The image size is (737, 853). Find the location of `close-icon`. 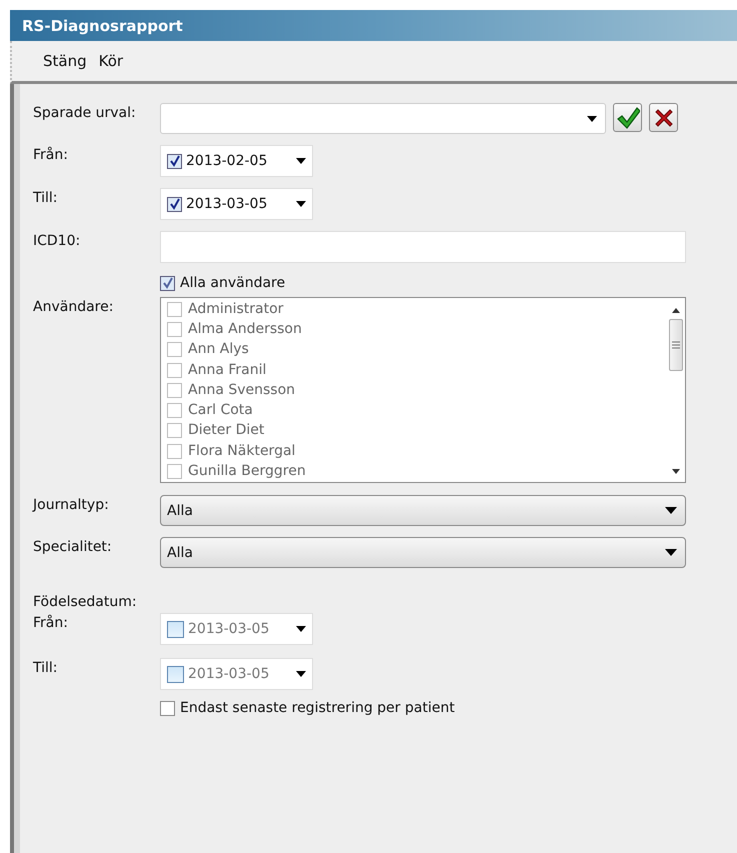

close-icon is located at coordinates (664, 118).